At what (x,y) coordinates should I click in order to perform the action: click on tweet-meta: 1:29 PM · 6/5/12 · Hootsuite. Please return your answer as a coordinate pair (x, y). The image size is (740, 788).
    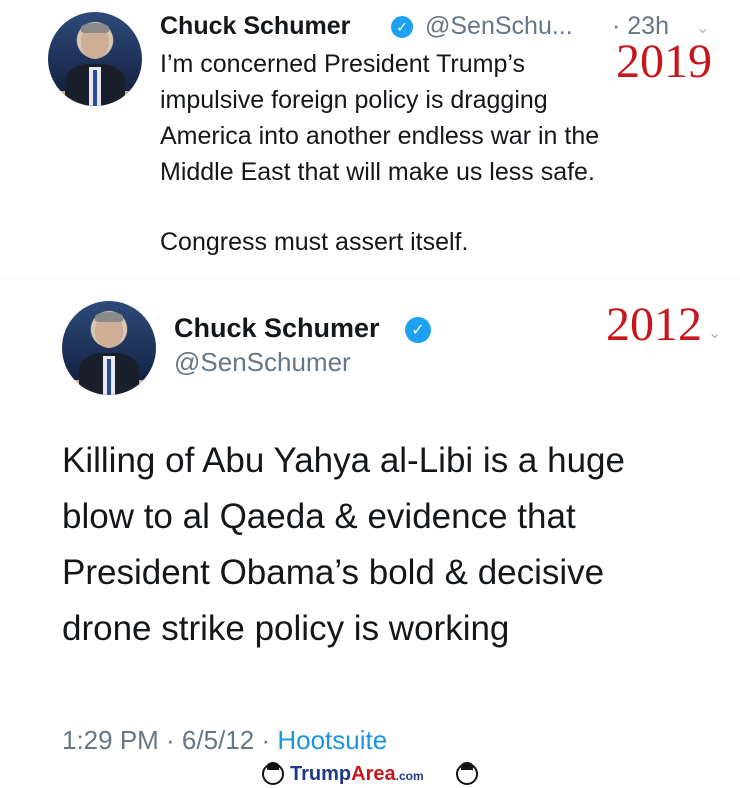
    Looking at the image, I should click on (224, 740).